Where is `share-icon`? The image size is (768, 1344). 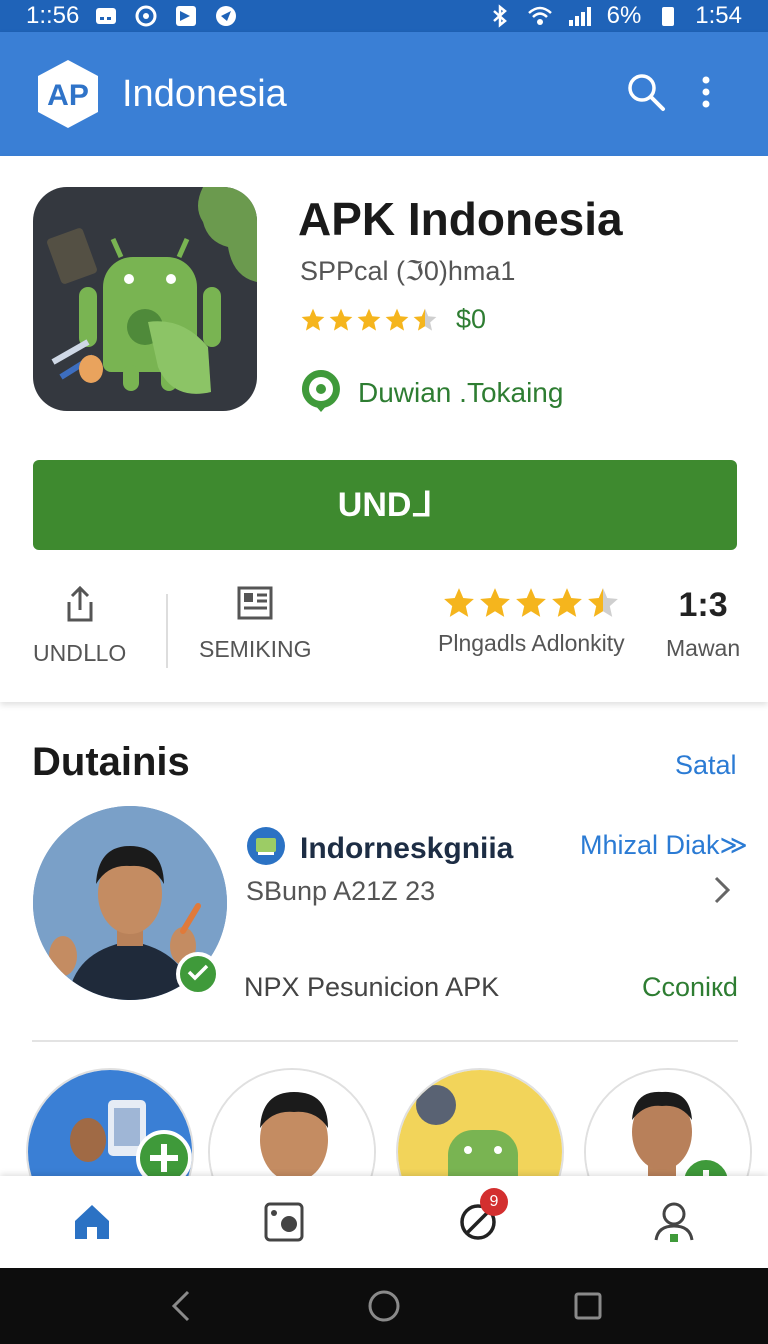
share-icon is located at coordinates (80, 607).